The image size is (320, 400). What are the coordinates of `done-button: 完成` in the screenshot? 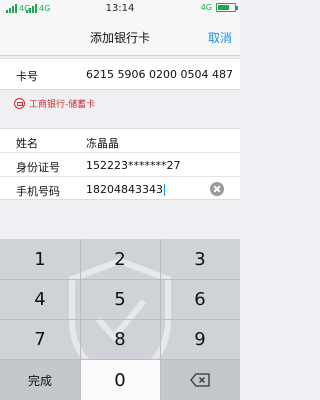 It's located at (40, 380).